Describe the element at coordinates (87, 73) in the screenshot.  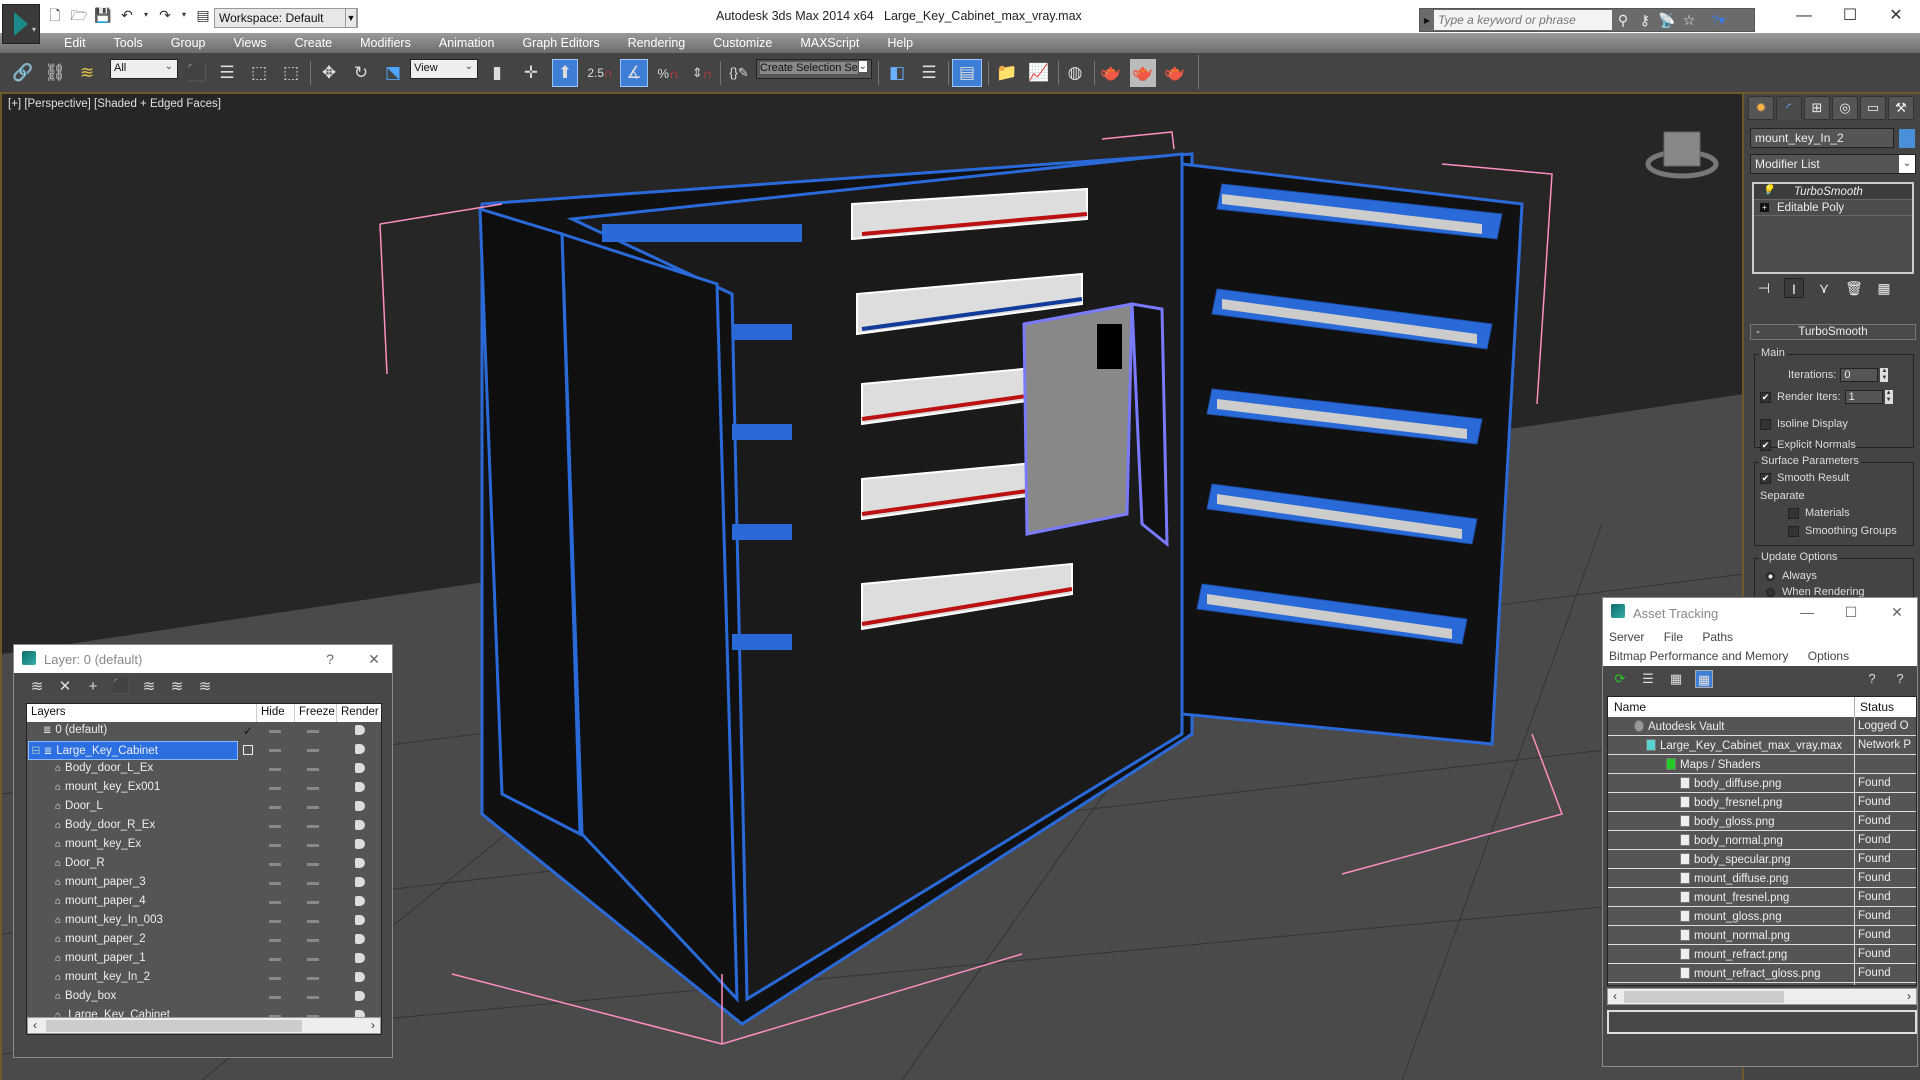
I see `bind-space-warp-icon: ≋` at that location.